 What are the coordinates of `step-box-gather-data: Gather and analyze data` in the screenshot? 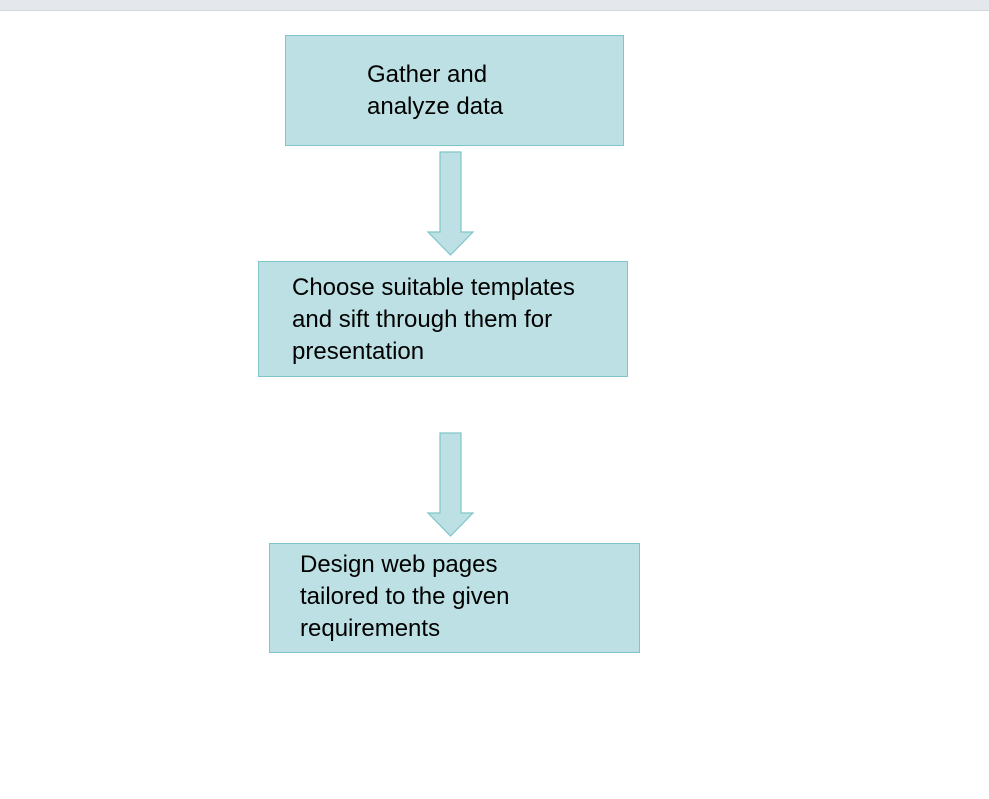 It's located at (454, 90).